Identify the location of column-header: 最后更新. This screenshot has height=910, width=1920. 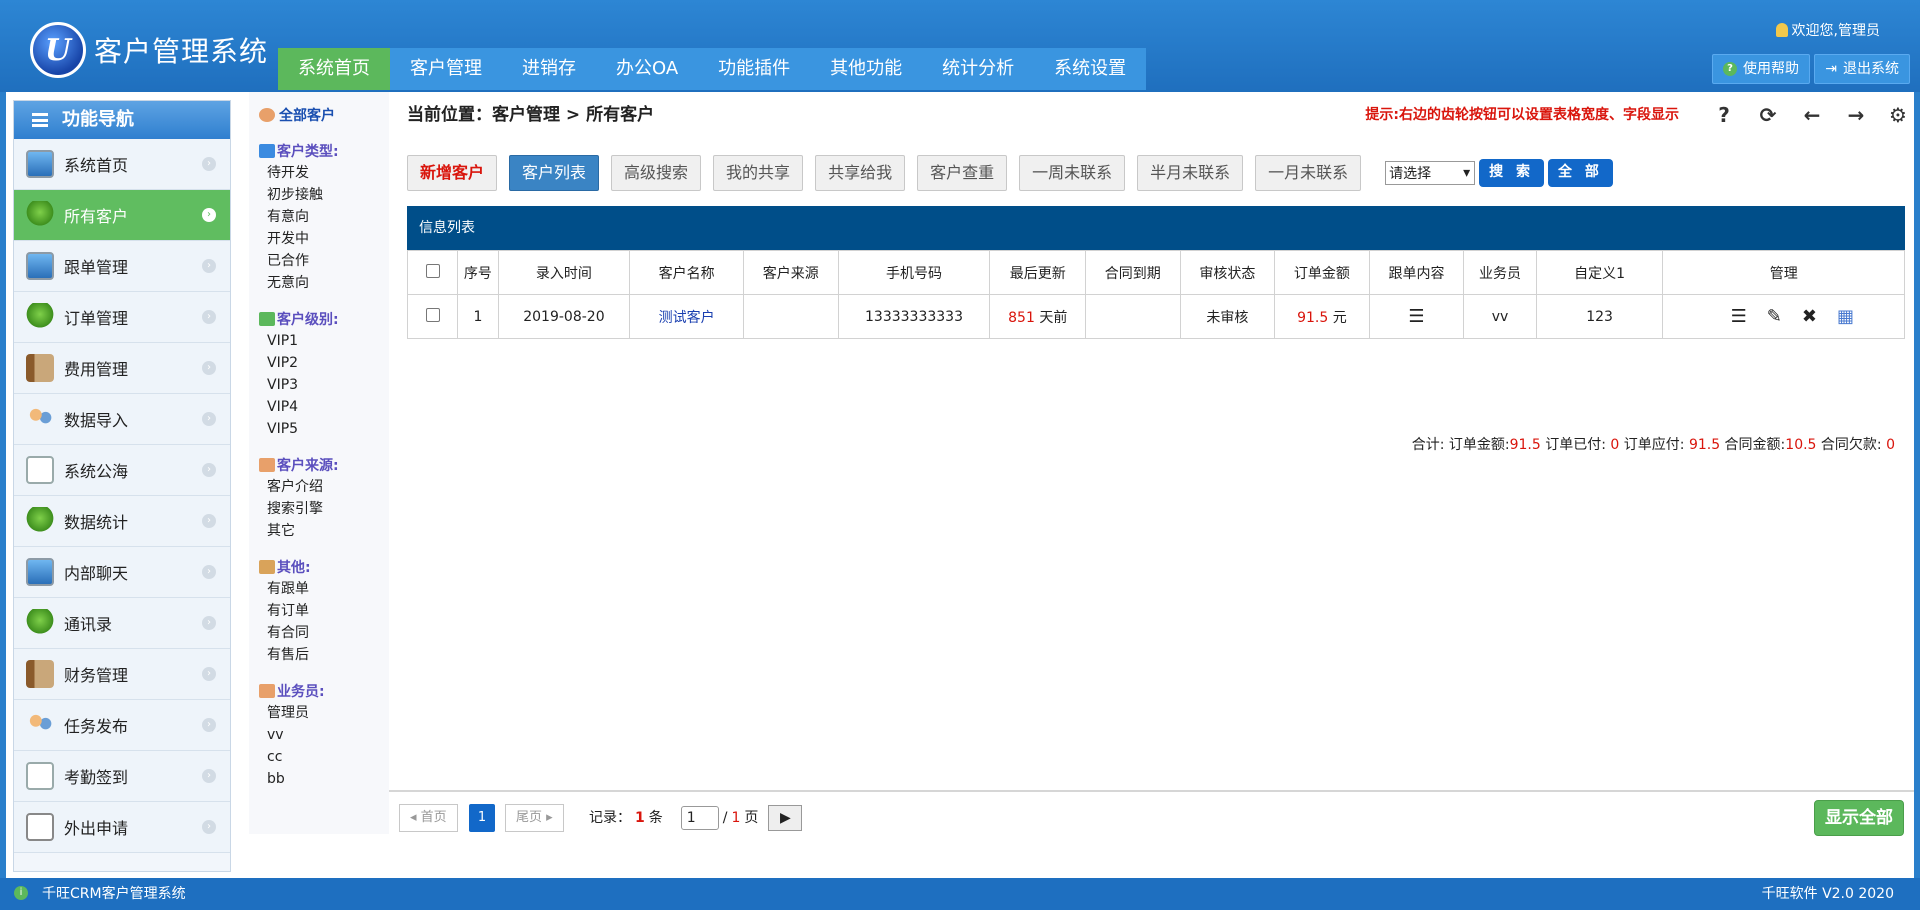
(1038, 272).